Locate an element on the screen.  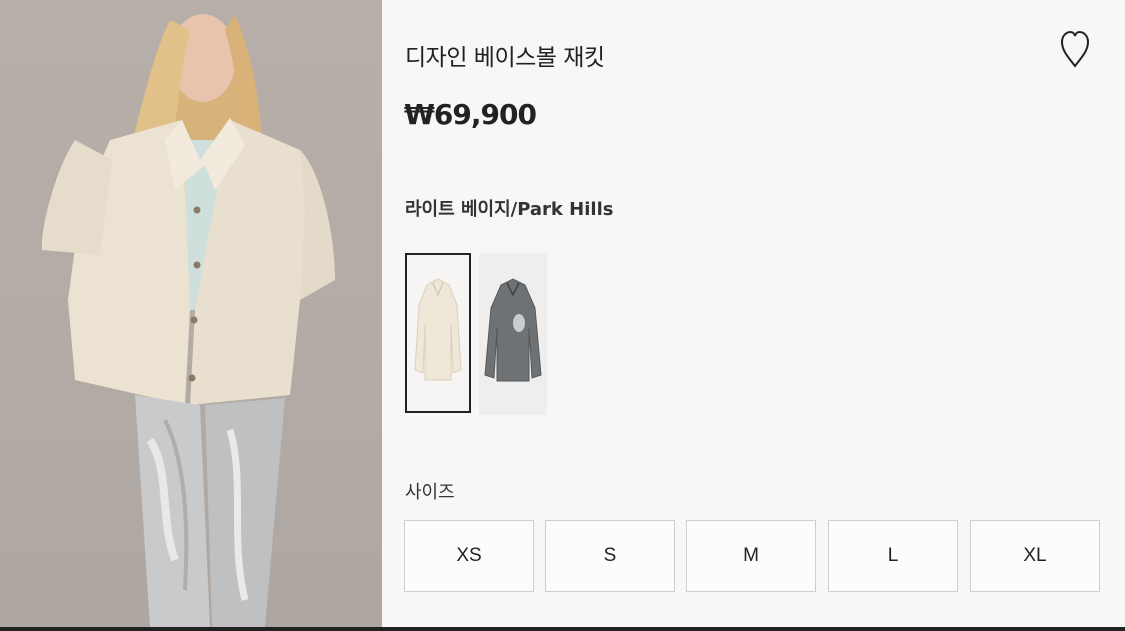
size-button-xl: XL is located at coordinates (1035, 556).